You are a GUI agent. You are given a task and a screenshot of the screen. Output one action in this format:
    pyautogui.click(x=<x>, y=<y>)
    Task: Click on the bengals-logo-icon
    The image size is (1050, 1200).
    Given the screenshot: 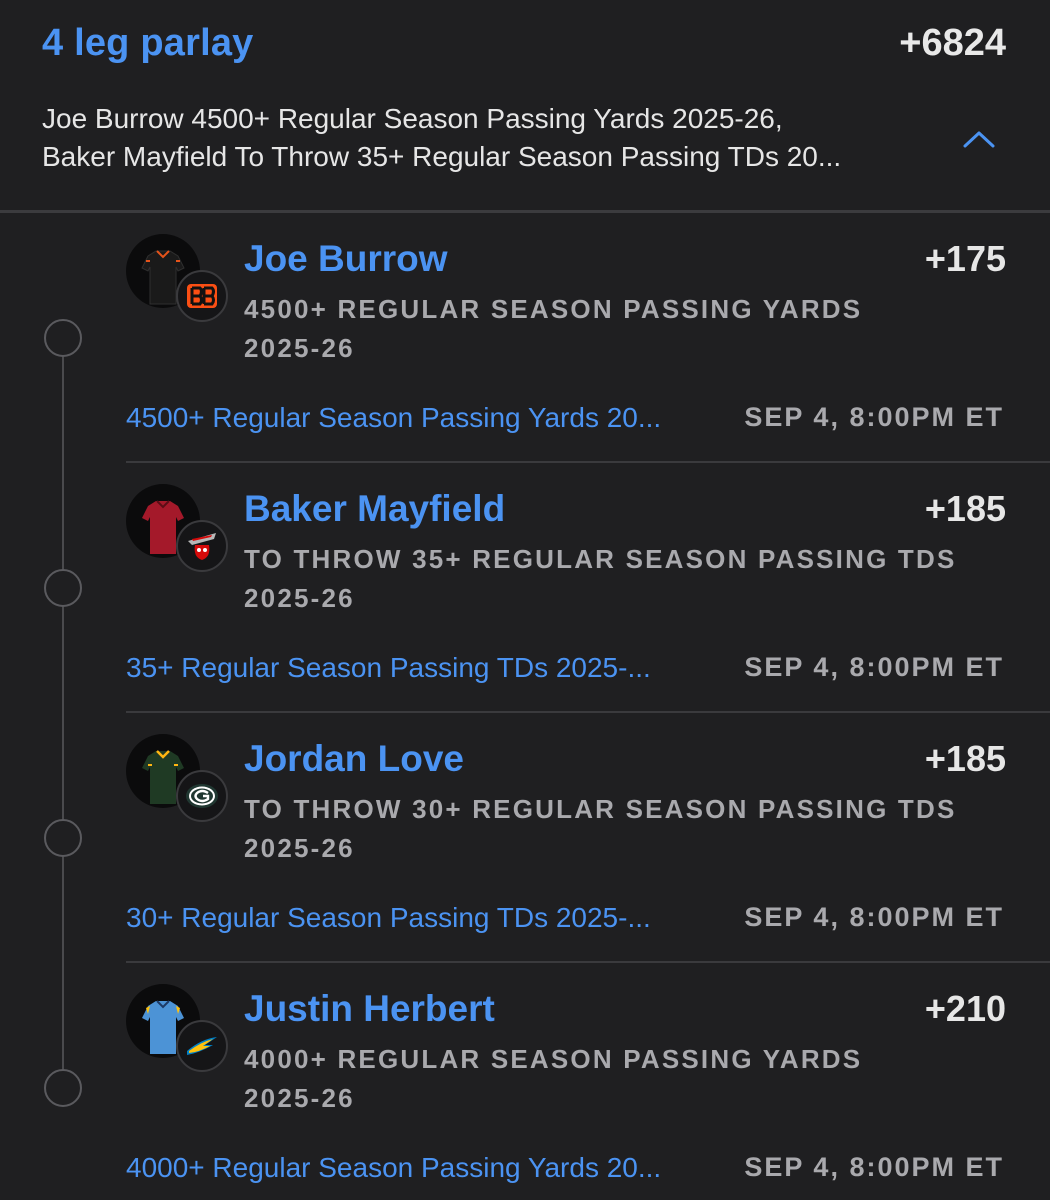 What is the action you would take?
    pyautogui.click(x=202, y=296)
    